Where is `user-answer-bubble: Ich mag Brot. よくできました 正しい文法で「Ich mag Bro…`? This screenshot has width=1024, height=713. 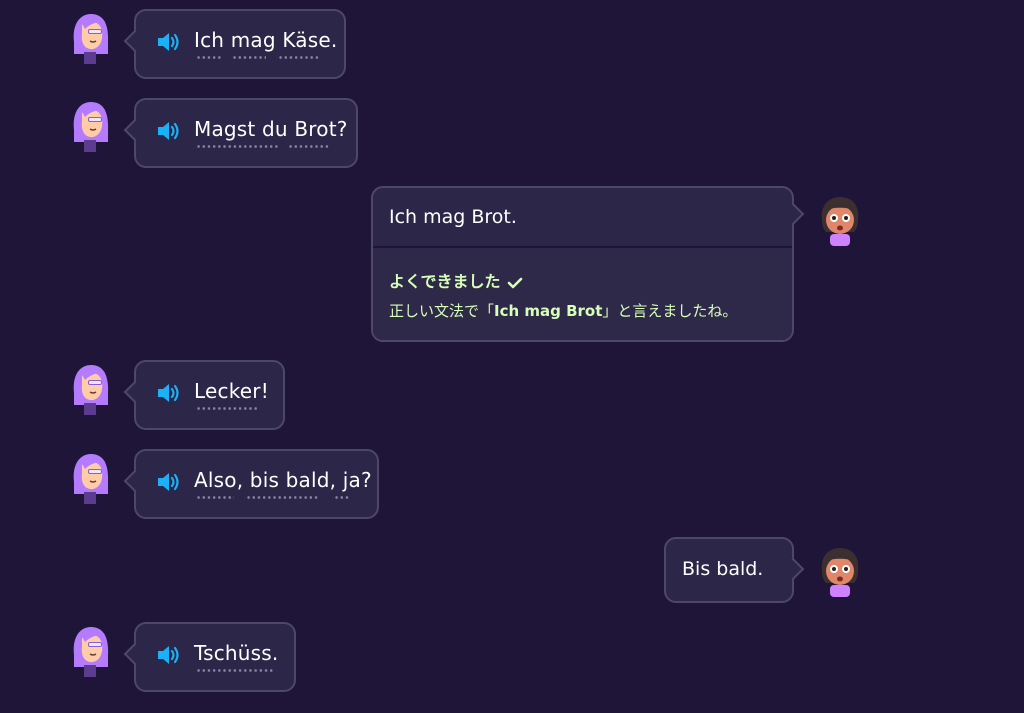
user-answer-bubble: Ich mag Brot. よくできました 正しい文法で「Ich mag Bro… is located at coordinates (588, 264).